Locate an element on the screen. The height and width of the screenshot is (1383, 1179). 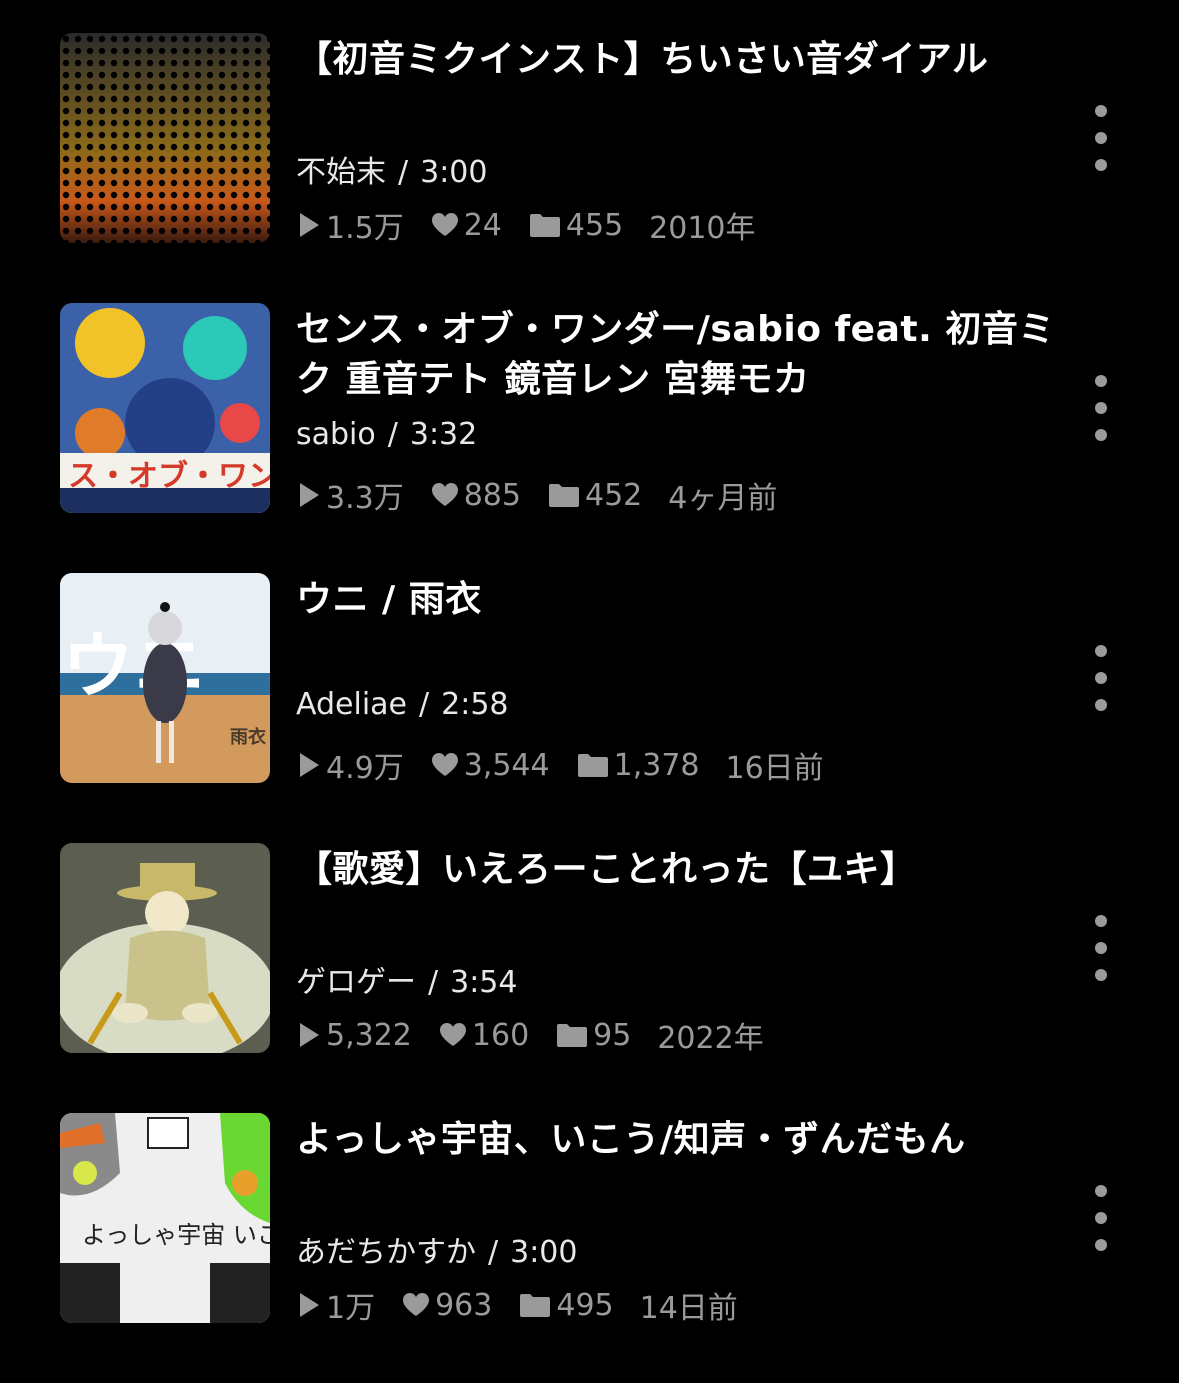
likes-stat: 885 is located at coordinates (475, 495).